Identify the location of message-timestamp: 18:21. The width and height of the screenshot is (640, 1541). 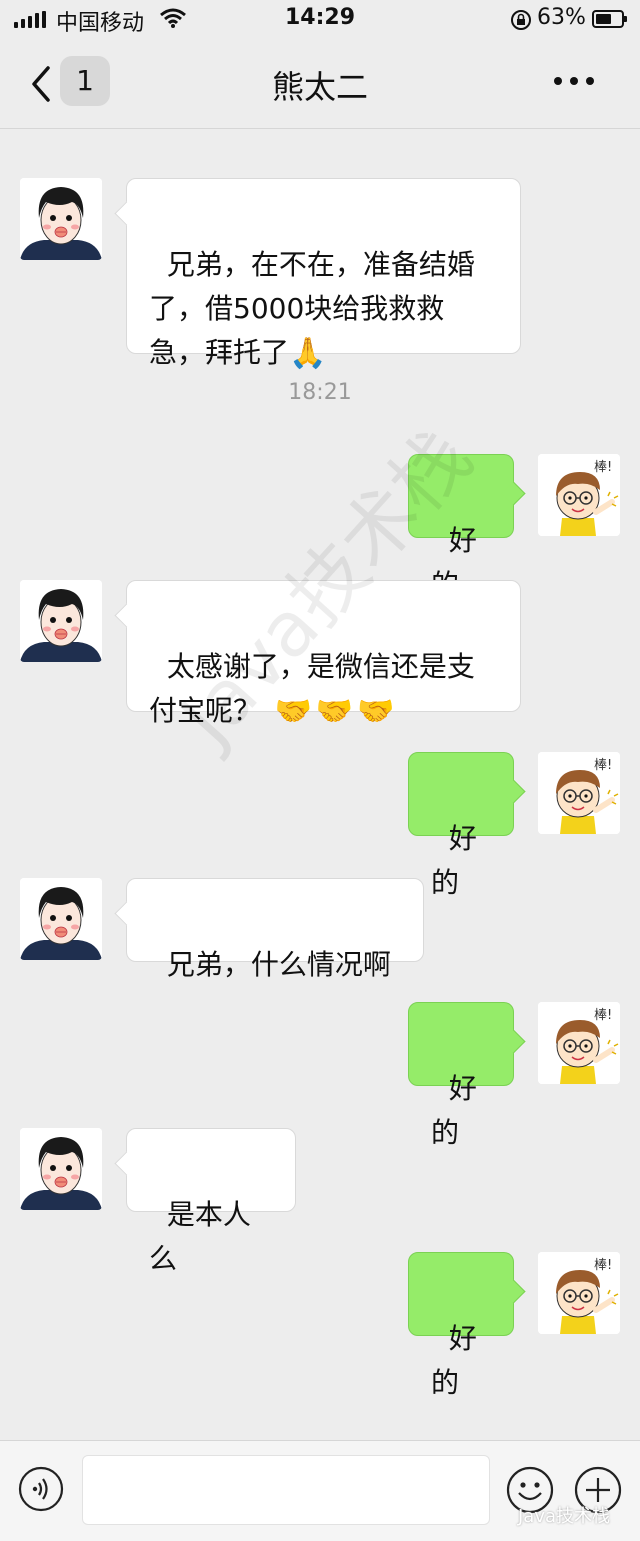
(320, 392).